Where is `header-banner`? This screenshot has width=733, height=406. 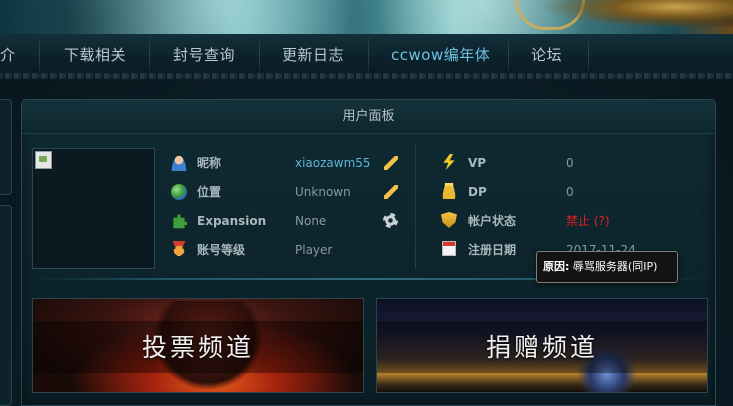
header-banner is located at coordinates (366, 17).